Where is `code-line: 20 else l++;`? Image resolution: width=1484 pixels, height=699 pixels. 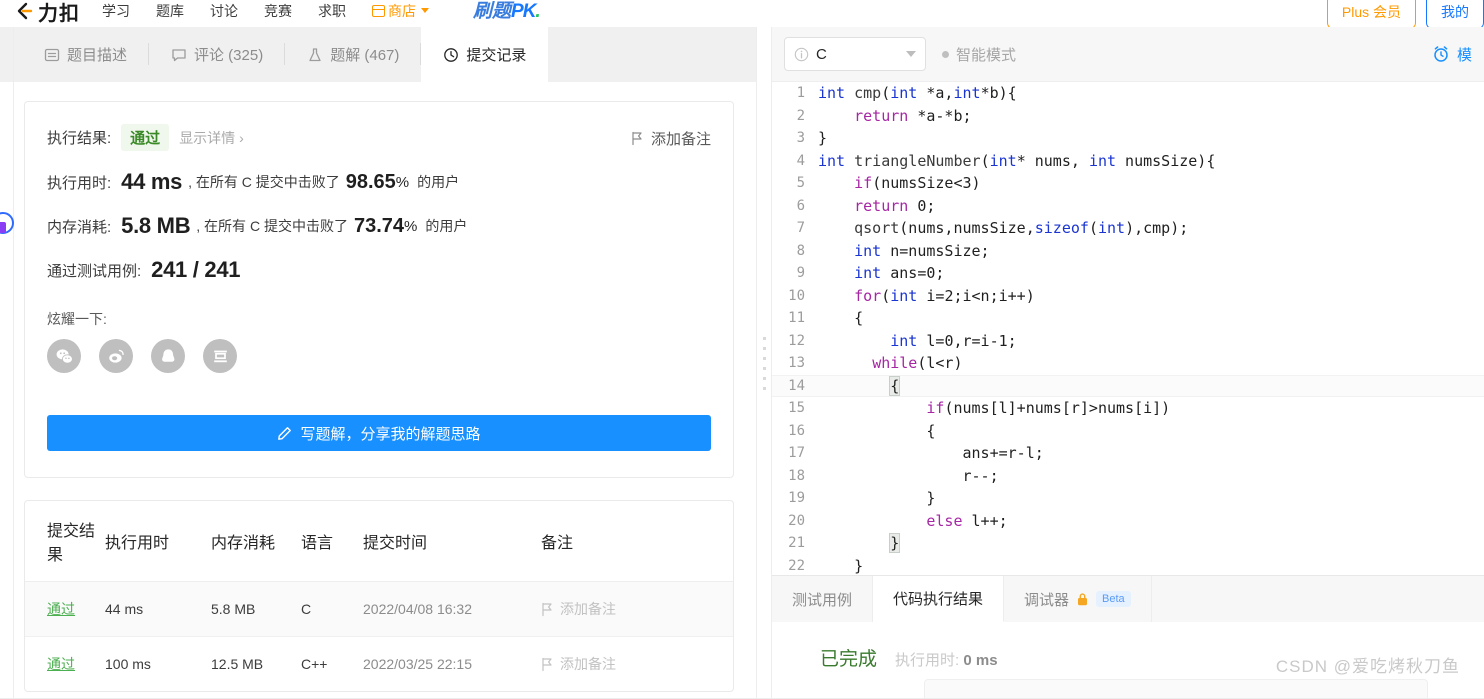 code-line: 20 else l++; is located at coordinates (1128, 521).